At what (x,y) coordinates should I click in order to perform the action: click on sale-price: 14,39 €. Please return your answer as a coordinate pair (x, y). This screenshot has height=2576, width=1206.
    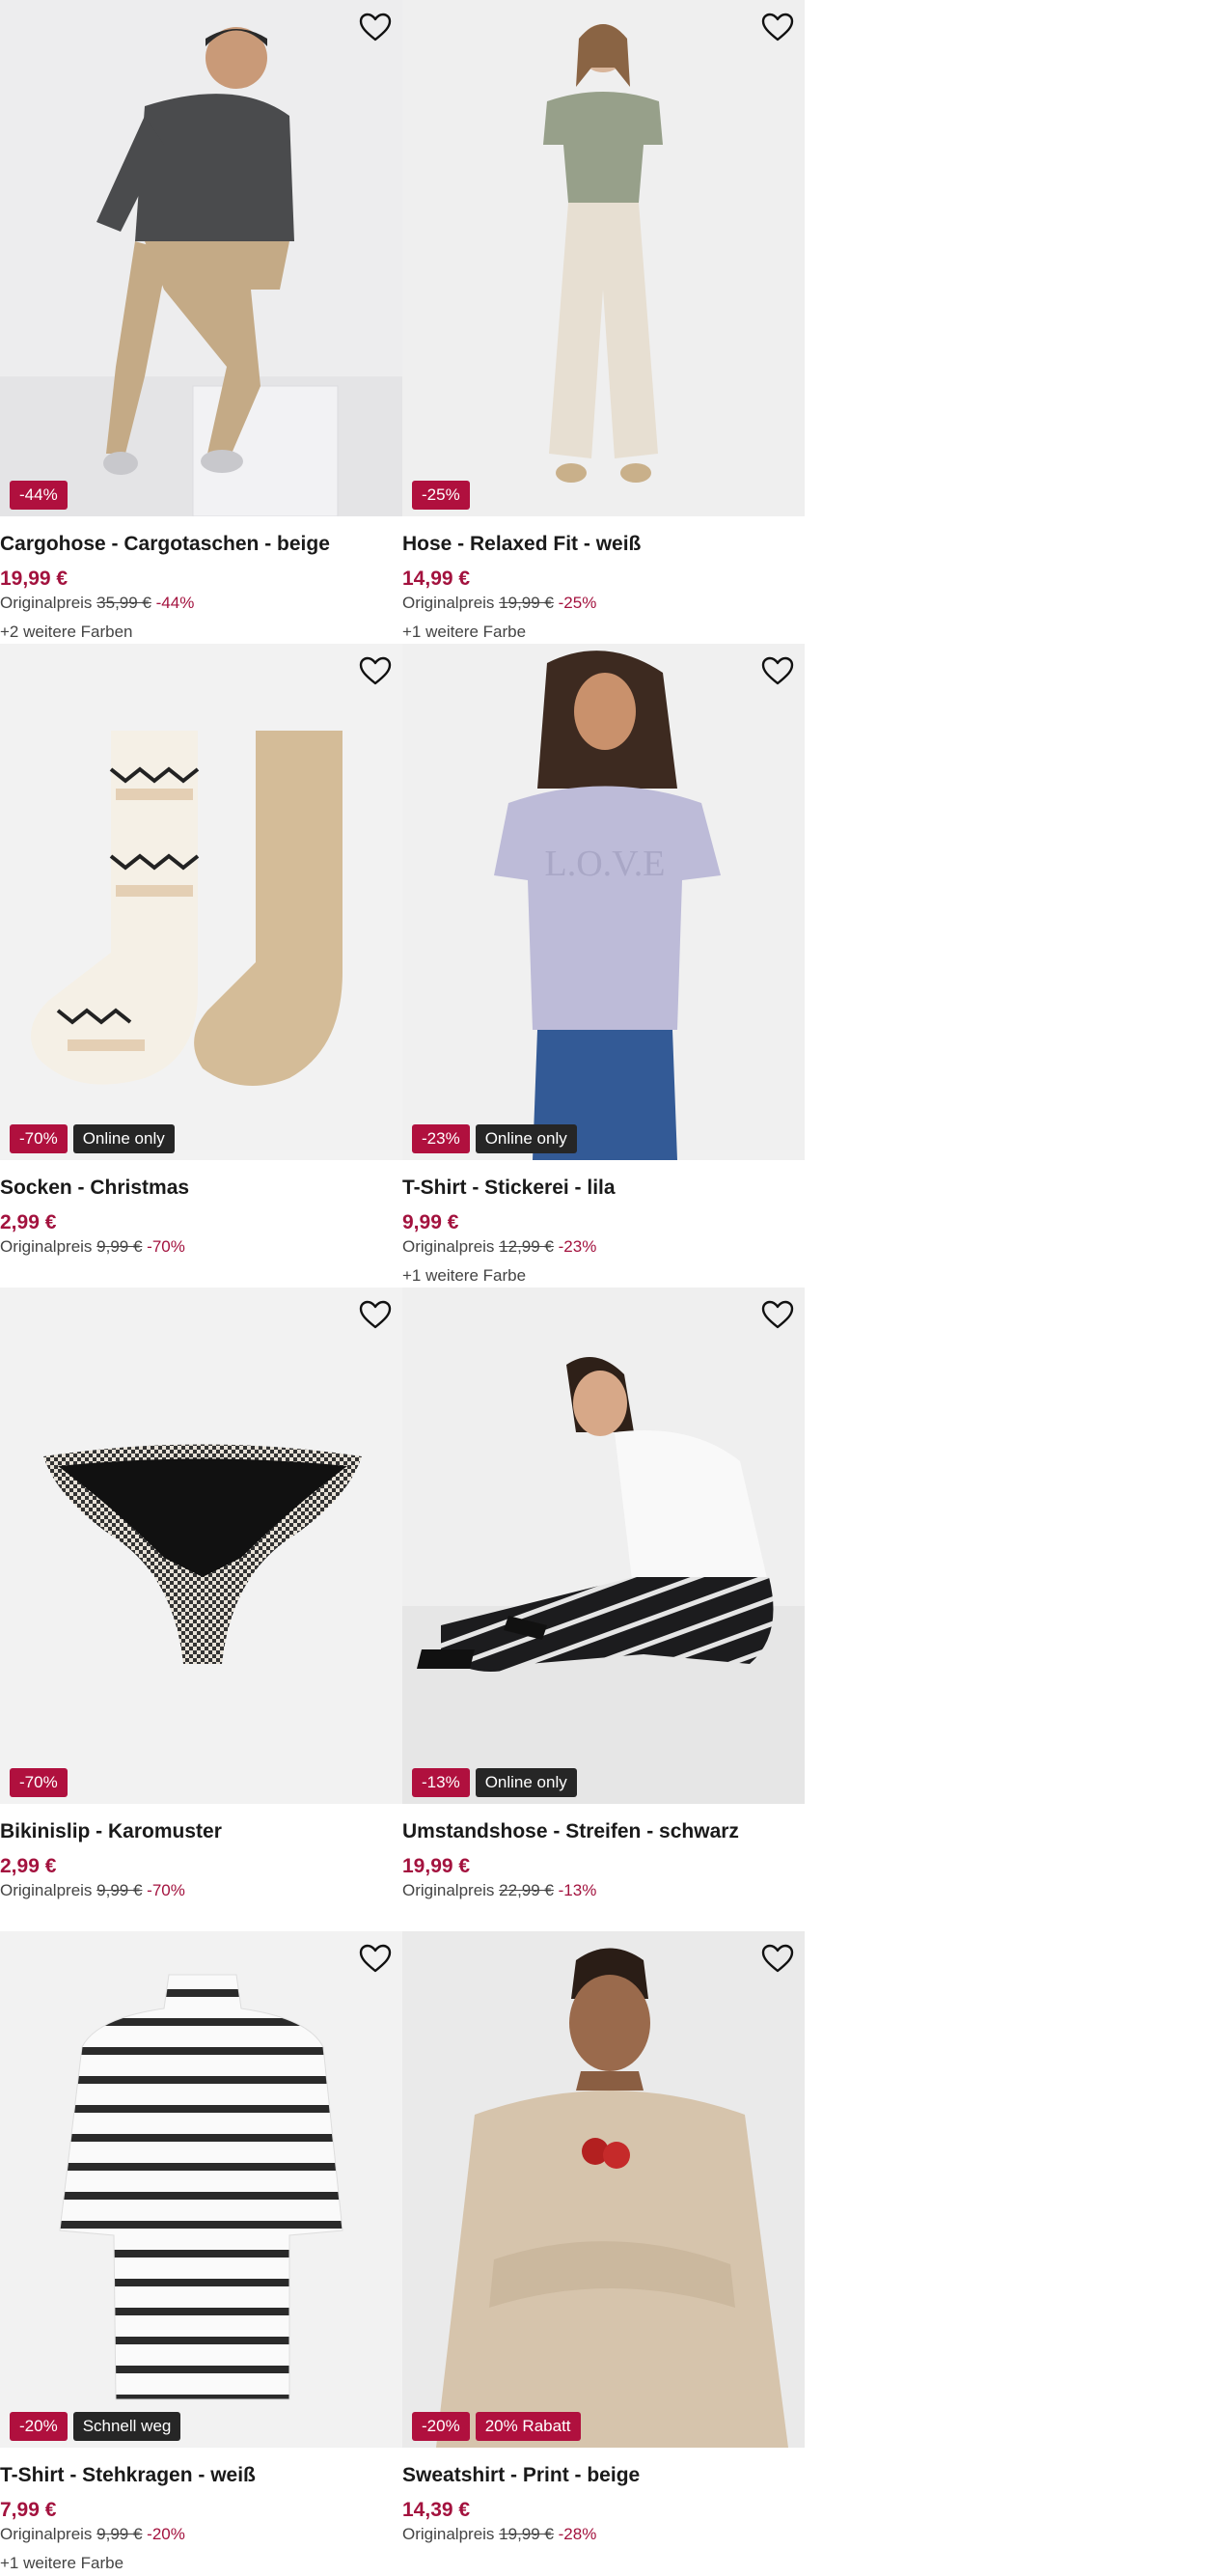
    Looking at the image, I should click on (436, 2510).